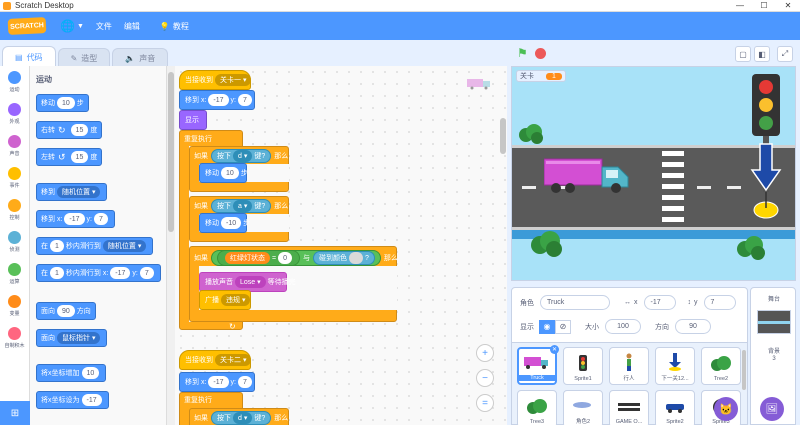 This screenshot has height=425, width=800. What do you see at coordinates (14, 114) in the screenshot?
I see `category-looks: 外观` at bounding box center [14, 114].